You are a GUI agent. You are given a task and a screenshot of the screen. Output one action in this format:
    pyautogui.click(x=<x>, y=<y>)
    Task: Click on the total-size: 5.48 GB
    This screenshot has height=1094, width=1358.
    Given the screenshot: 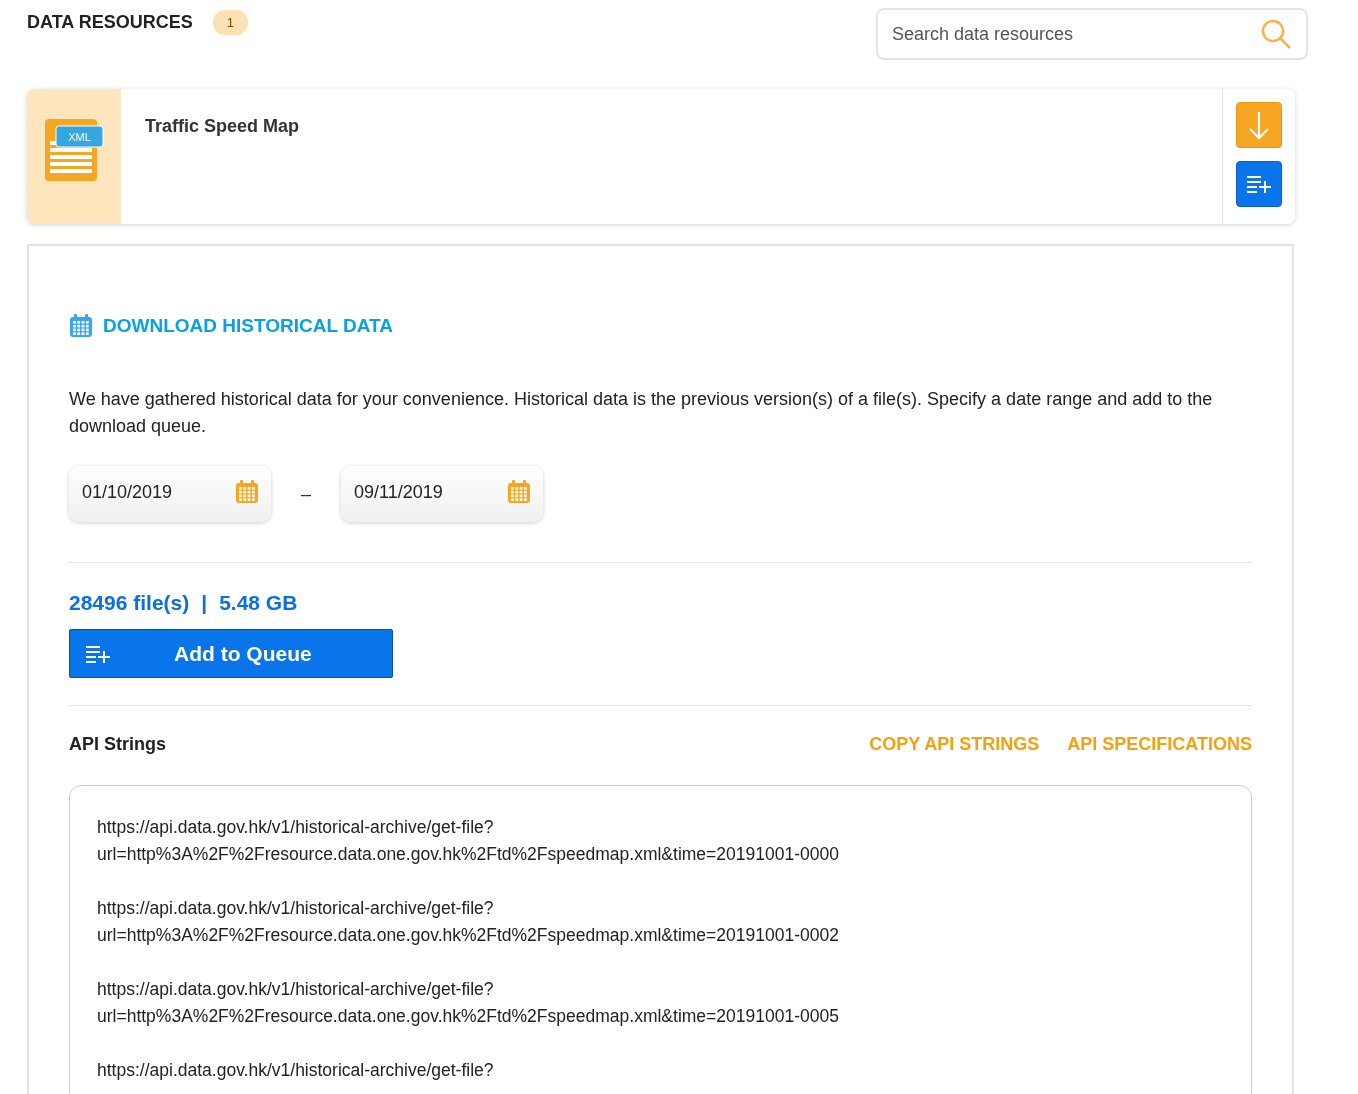 What is the action you would take?
    pyautogui.click(x=258, y=603)
    